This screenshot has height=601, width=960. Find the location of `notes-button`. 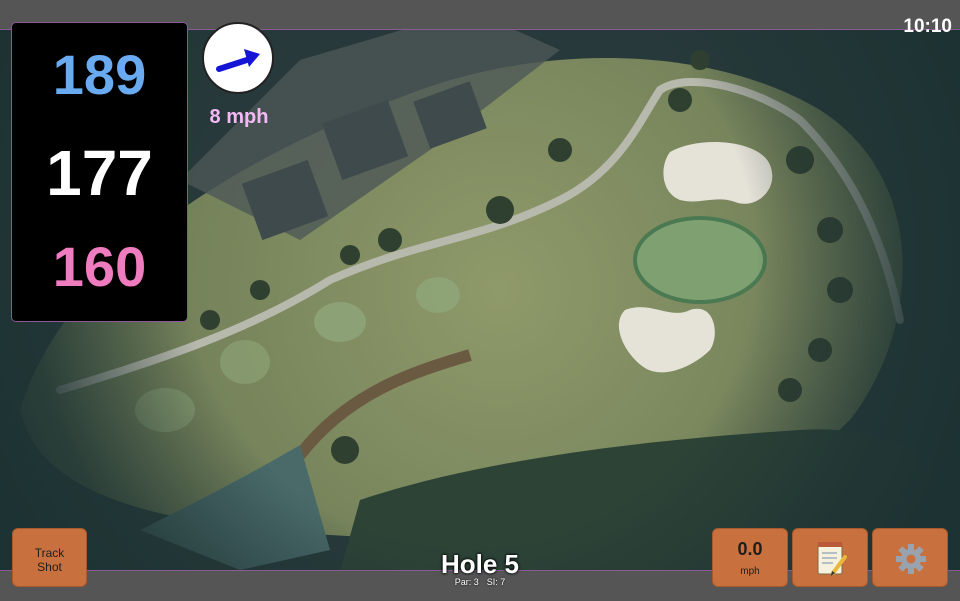

notes-button is located at coordinates (830, 557).